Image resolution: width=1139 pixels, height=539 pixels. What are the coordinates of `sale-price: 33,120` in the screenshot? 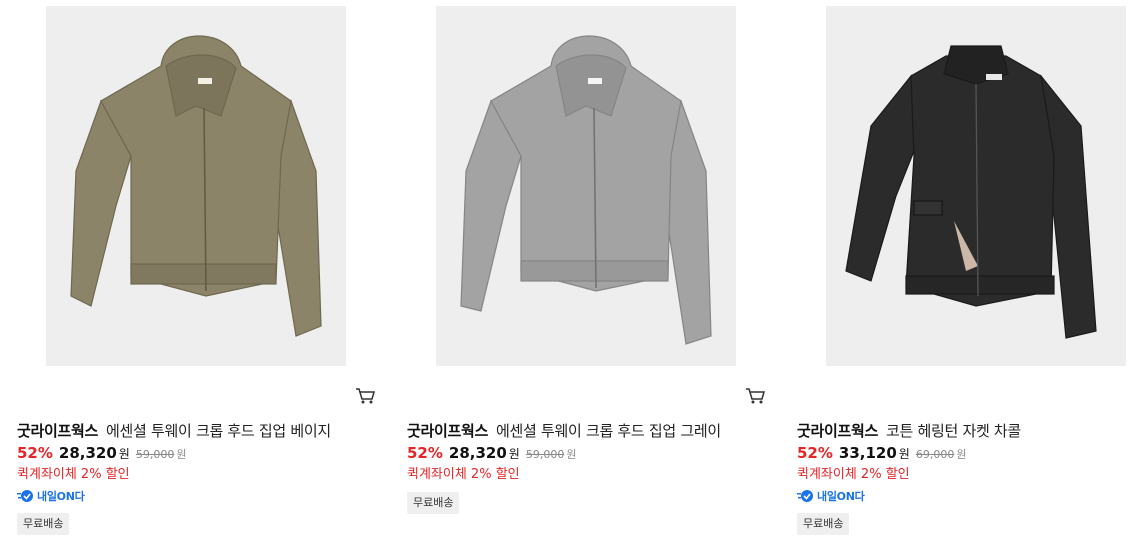 It's located at (867, 453).